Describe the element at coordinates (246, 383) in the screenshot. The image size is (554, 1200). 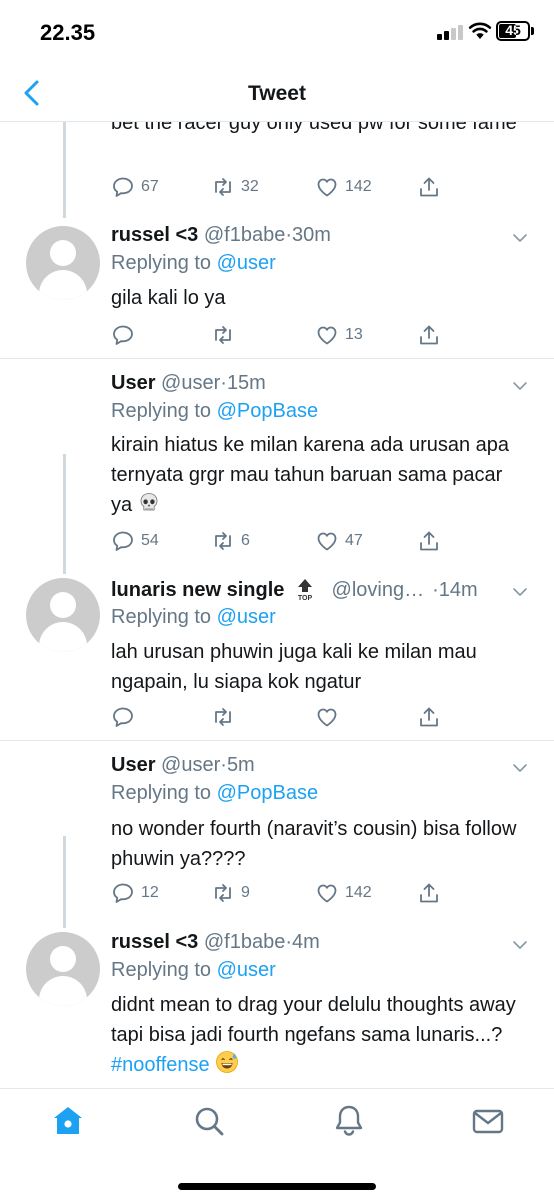
I see `tweet-time: 15m` at that location.